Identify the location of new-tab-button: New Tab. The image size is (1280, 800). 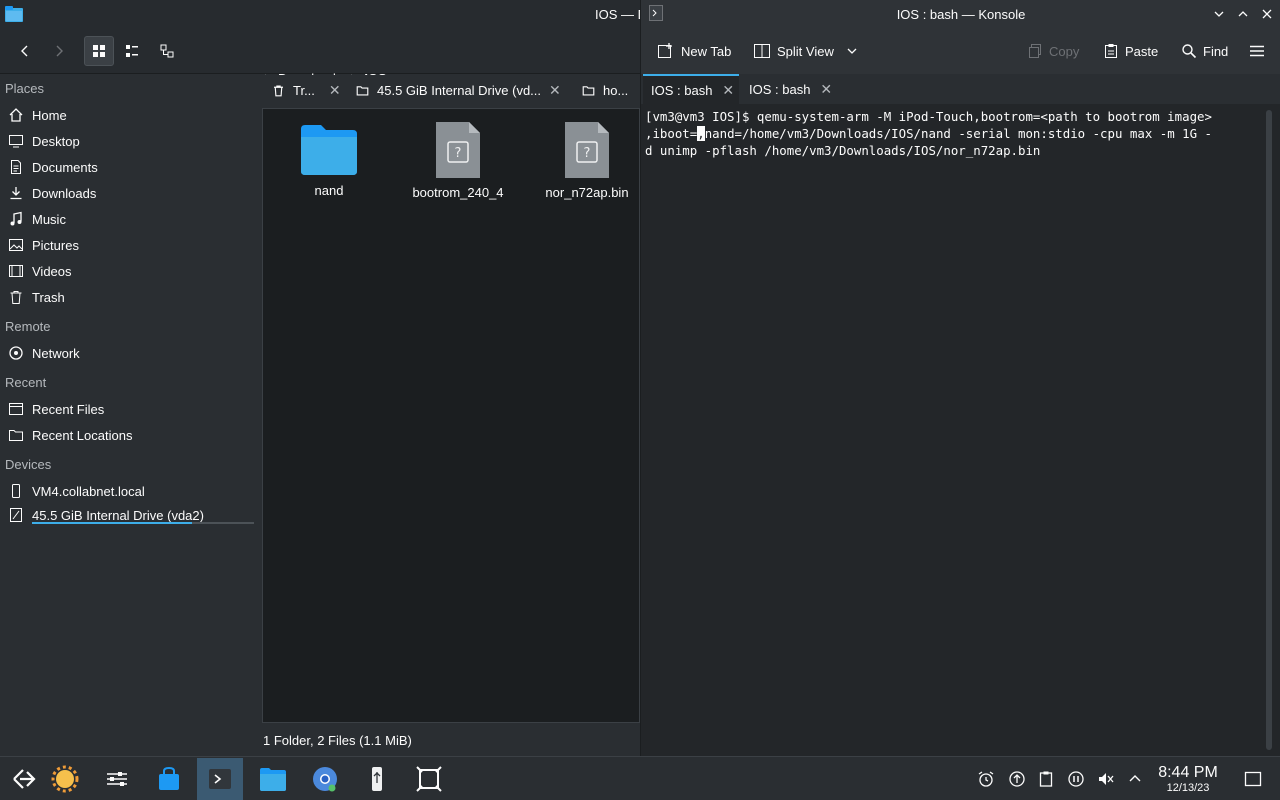
(694, 51).